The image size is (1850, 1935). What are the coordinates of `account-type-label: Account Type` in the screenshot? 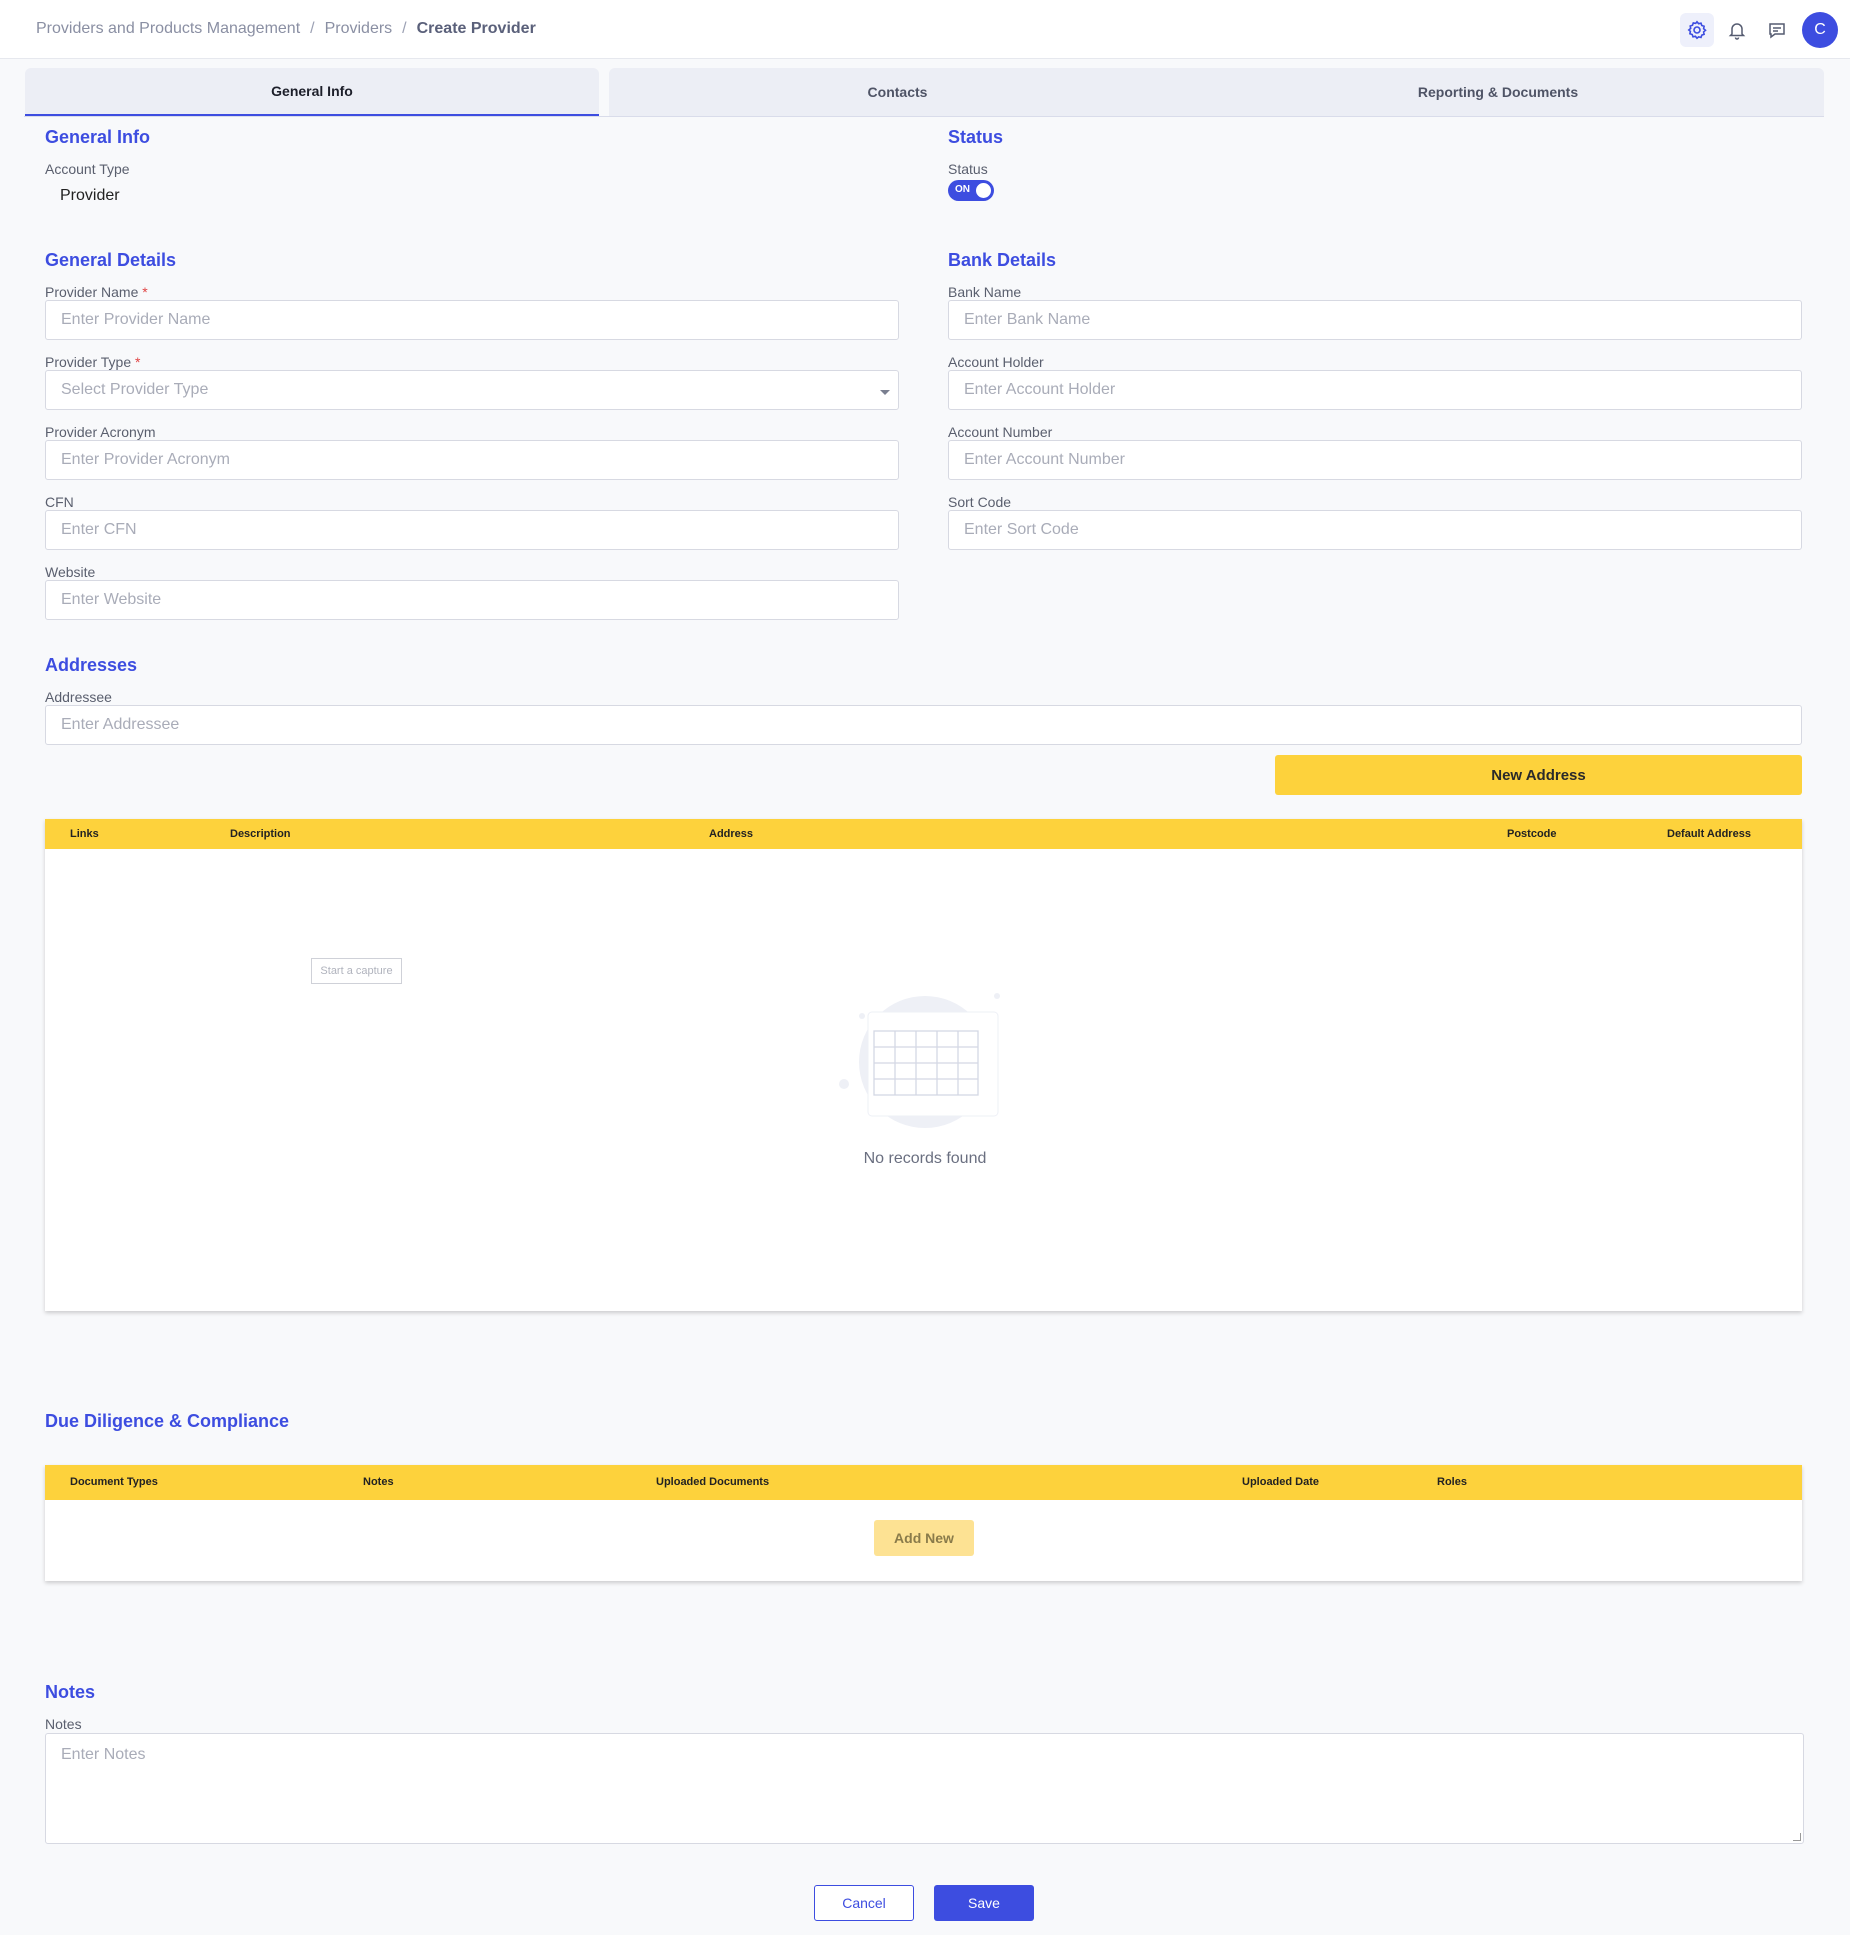 It's located at (87, 169).